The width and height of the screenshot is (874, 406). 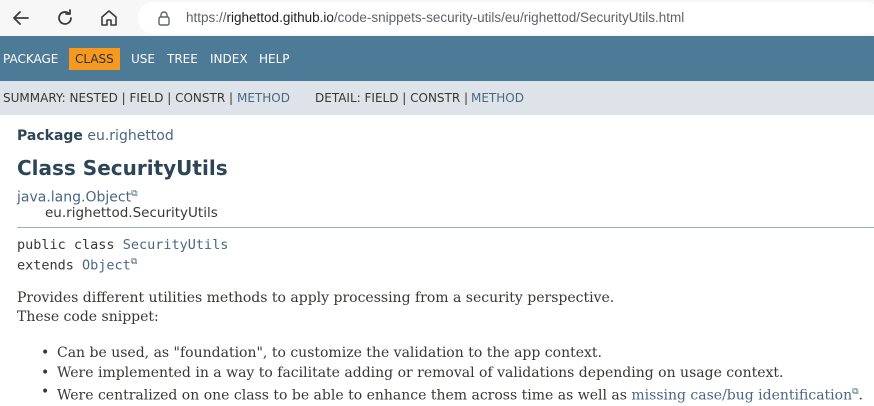 I want to click on package-line: Package eu.righettod, so click(x=95, y=136).